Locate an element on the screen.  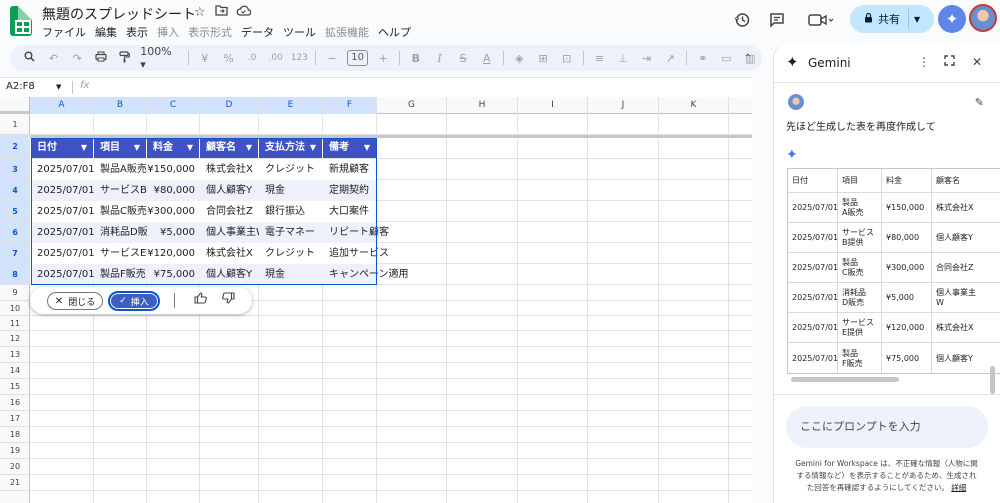
table-cell: クレジット is located at coordinates (291, 253).